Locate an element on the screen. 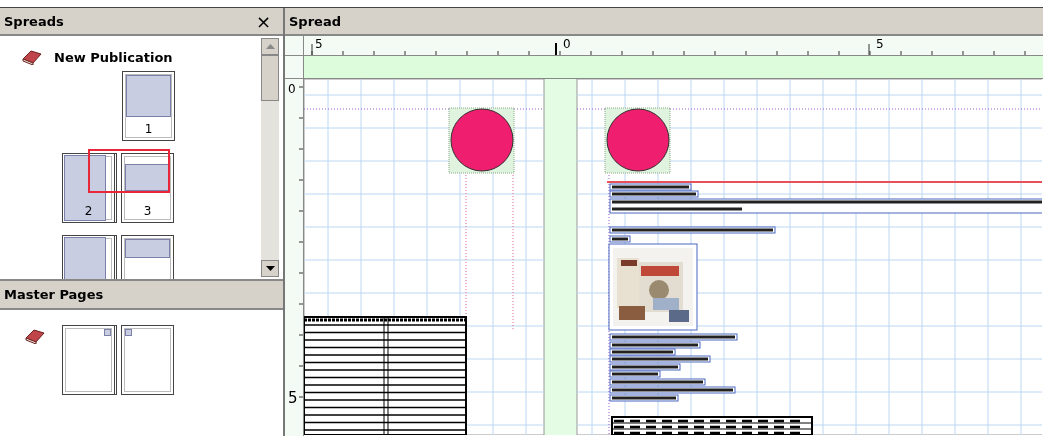 This screenshot has width=1043, height=436. scroll-down-button is located at coordinates (270, 268).